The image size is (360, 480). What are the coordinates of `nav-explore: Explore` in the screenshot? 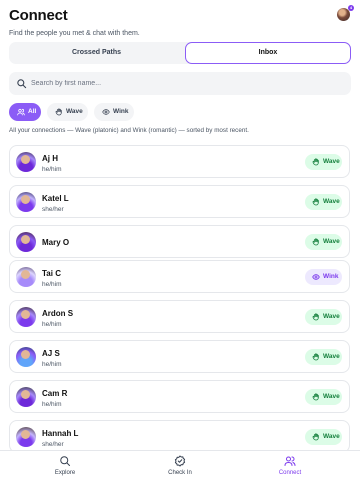 It's located at (65, 465).